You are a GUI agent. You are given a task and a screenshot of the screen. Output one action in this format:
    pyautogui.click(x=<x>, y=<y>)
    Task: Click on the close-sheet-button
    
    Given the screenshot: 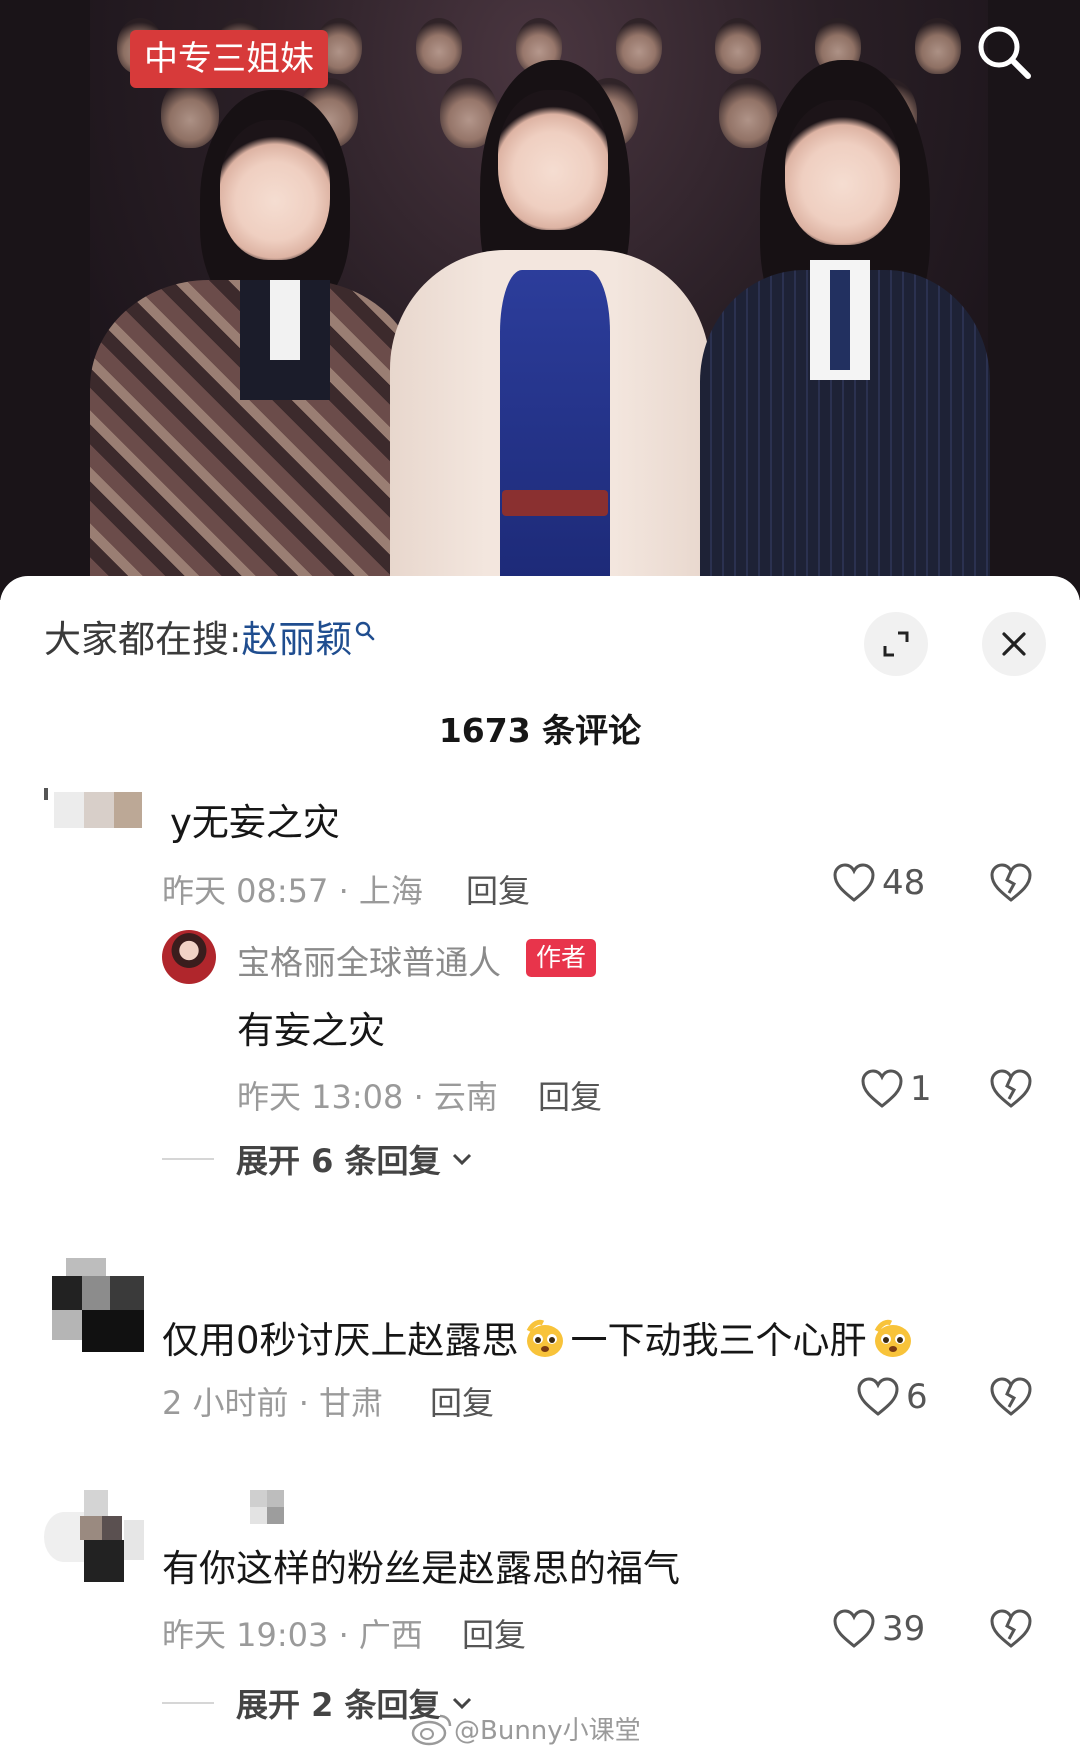 What is the action you would take?
    pyautogui.click(x=1014, y=644)
    